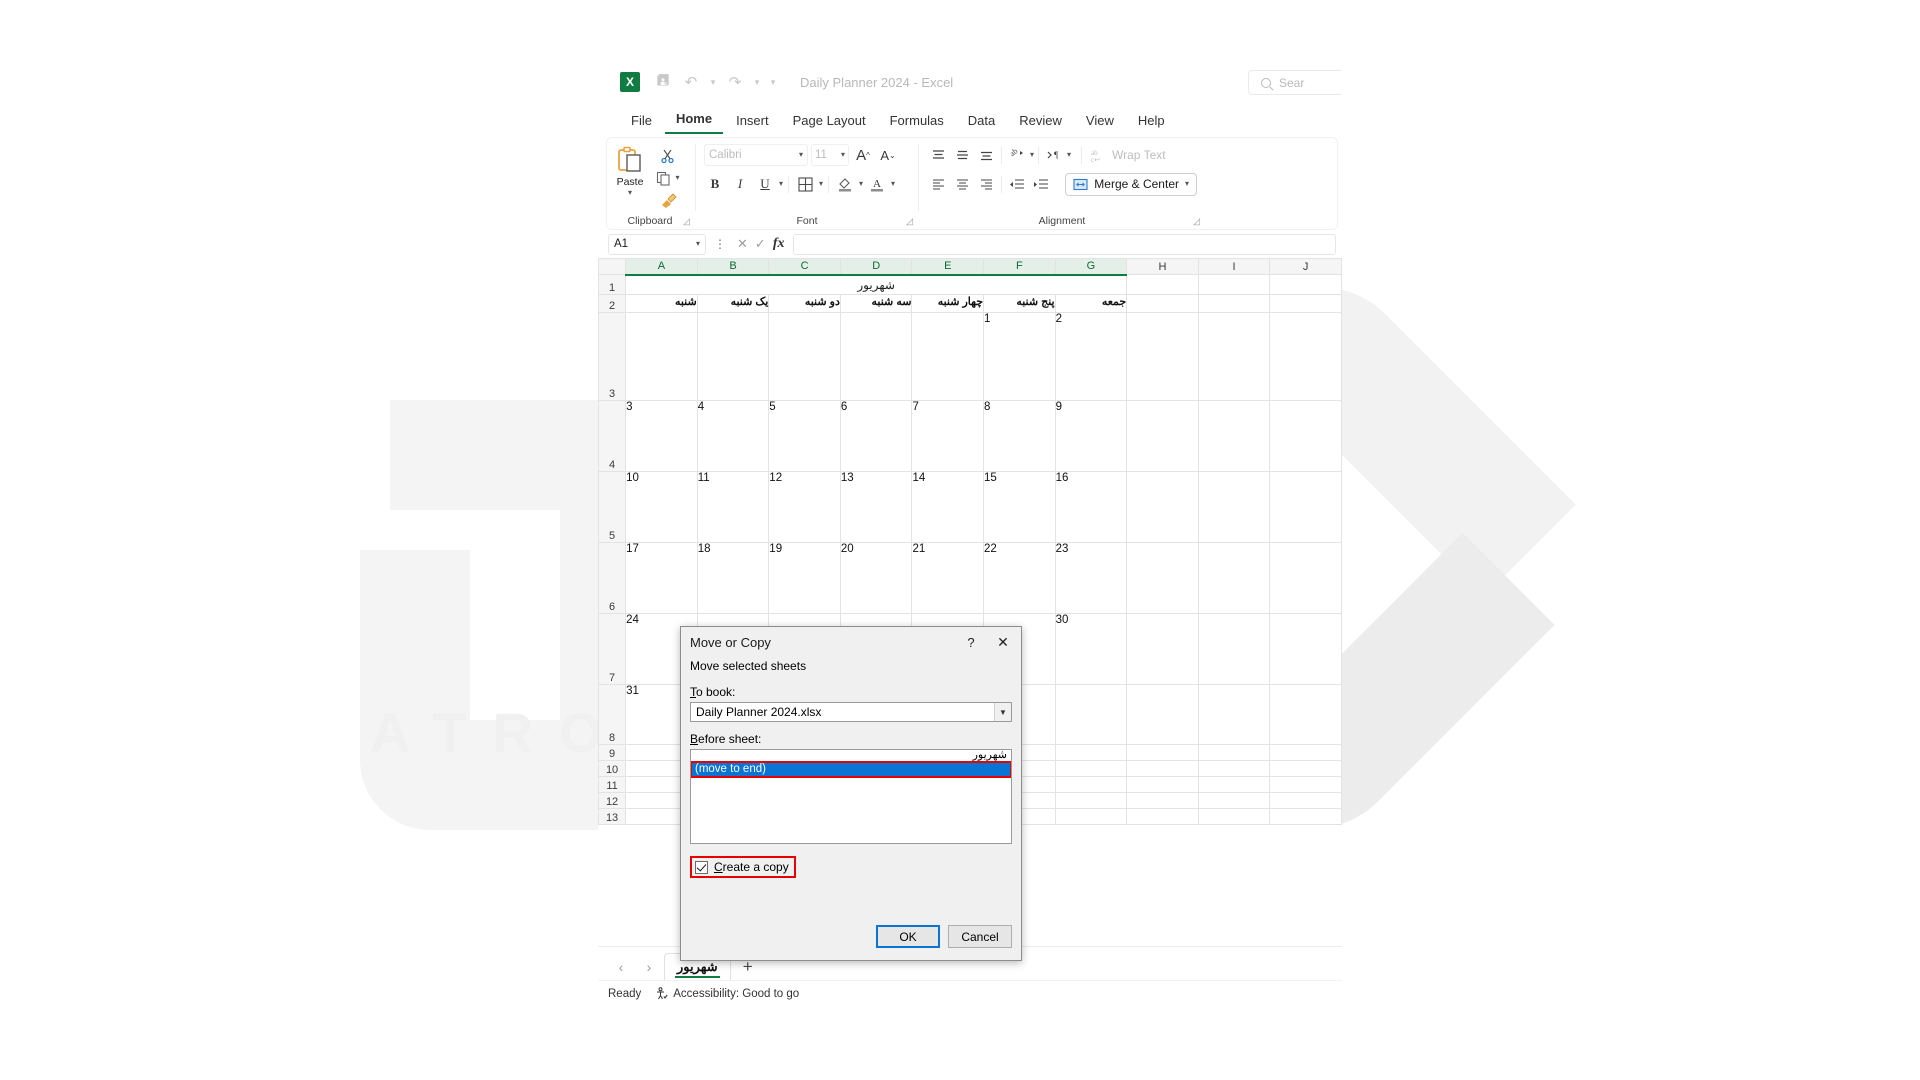 This screenshot has width=1920, height=1080. What do you see at coordinates (1091, 267) in the screenshot?
I see `column-header-g: G` at bounding box center [1091, 267].